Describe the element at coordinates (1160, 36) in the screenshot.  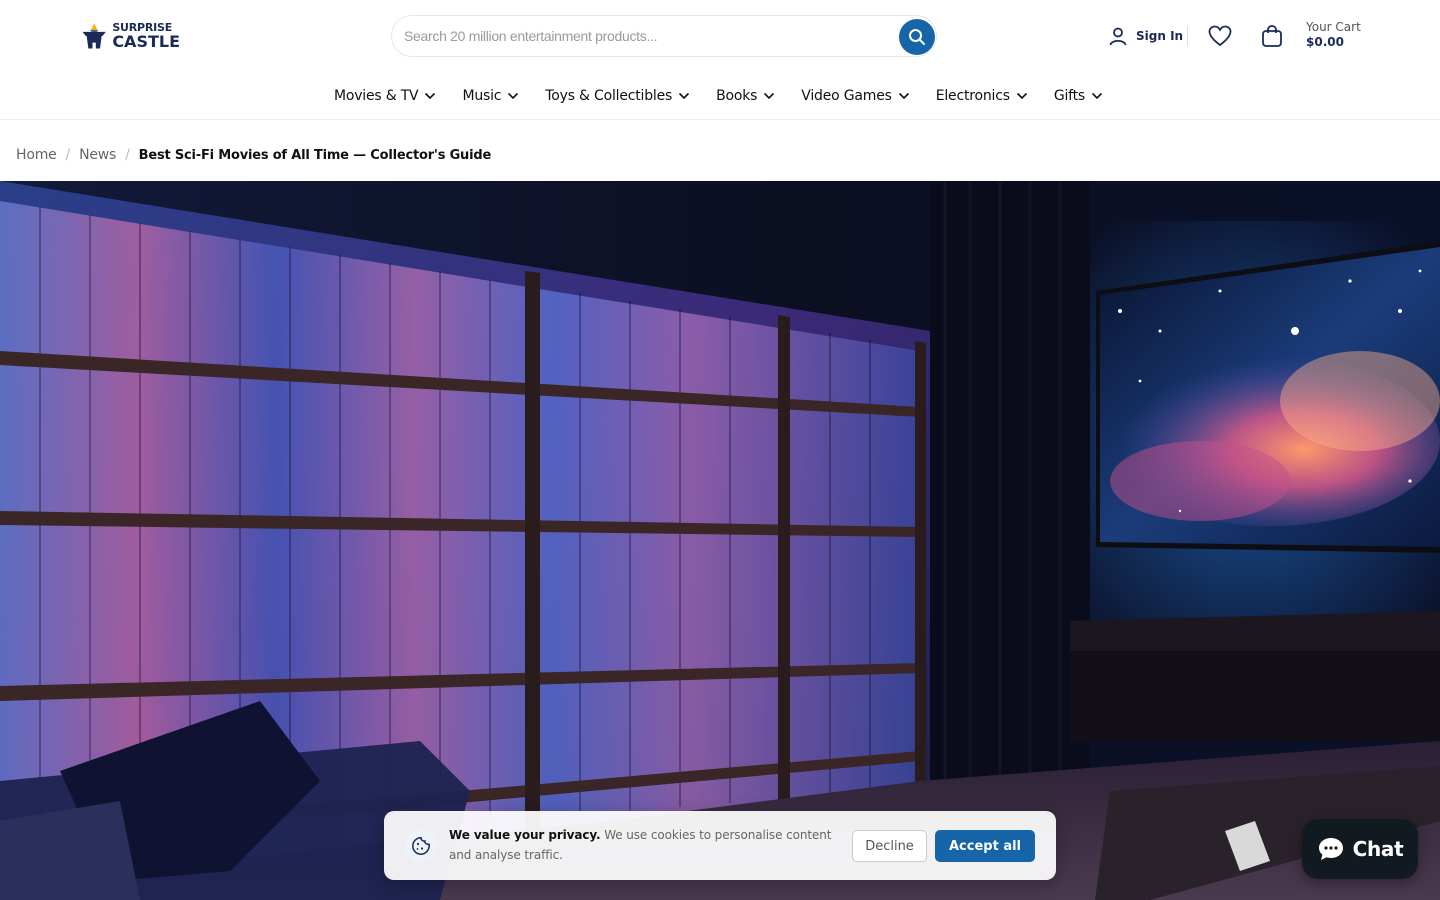
I see `sign-in-label: Sign In` at that location.